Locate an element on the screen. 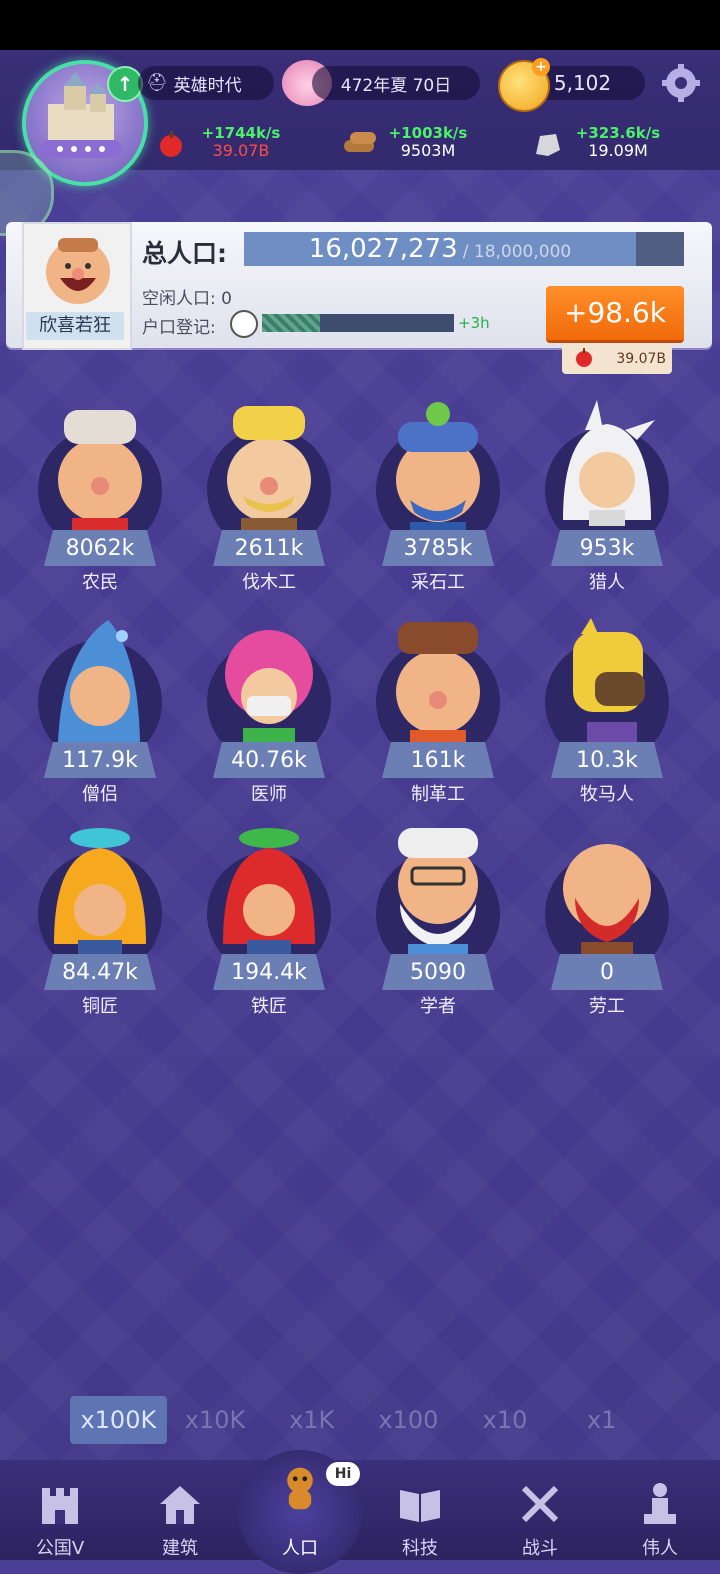 Image resolution: width=720 pixels, height=1574 pixels. hi-speech-bubble: Hi is located at coordinates (343, 1474).